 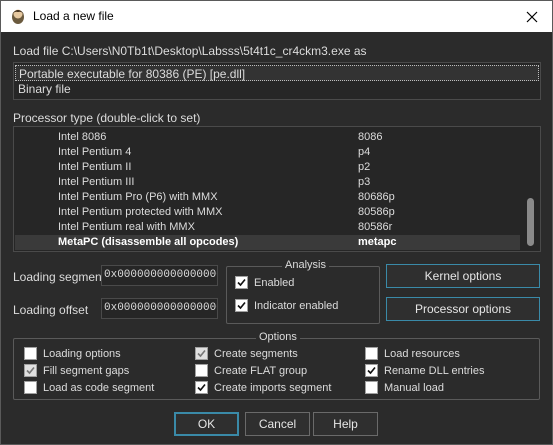 What do you see at coordinates (273, 387) in the screenshot?
I see `create-imports-segment-label: Create imports segment` at bounding box center [273, 387].